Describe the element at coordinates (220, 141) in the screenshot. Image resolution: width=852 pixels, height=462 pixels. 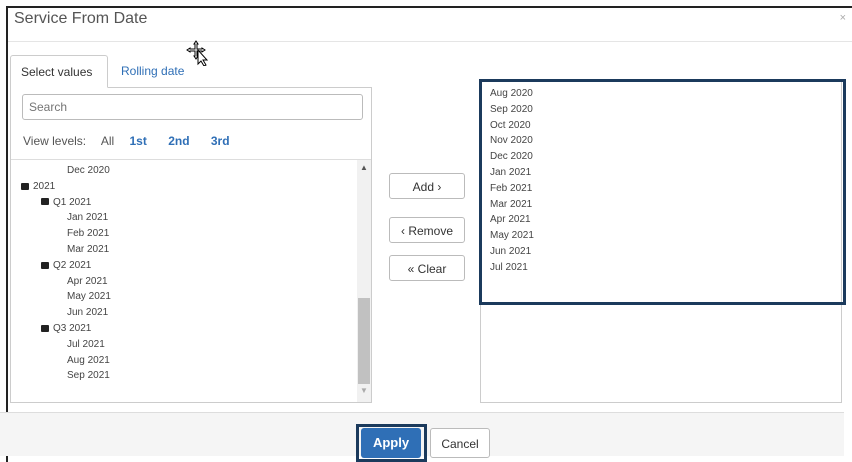
I see `view-level-3rd: 3rd` at that location.